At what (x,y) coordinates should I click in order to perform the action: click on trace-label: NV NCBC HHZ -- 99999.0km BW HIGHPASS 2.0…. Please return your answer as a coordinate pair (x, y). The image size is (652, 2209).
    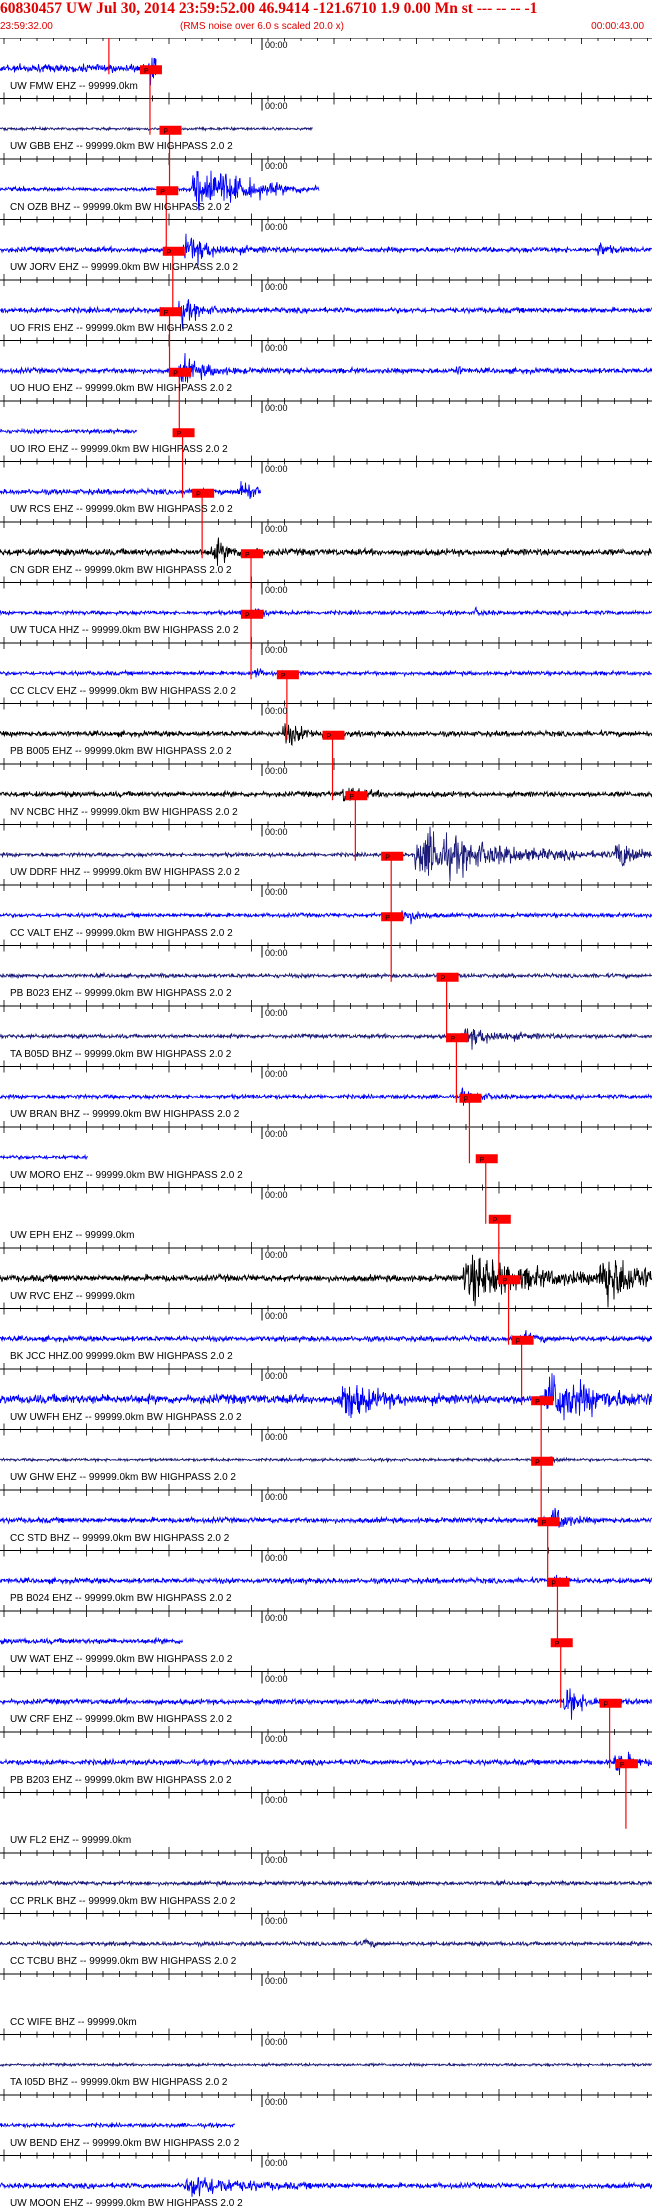
    Looking at the image, I should click on (124, 812).